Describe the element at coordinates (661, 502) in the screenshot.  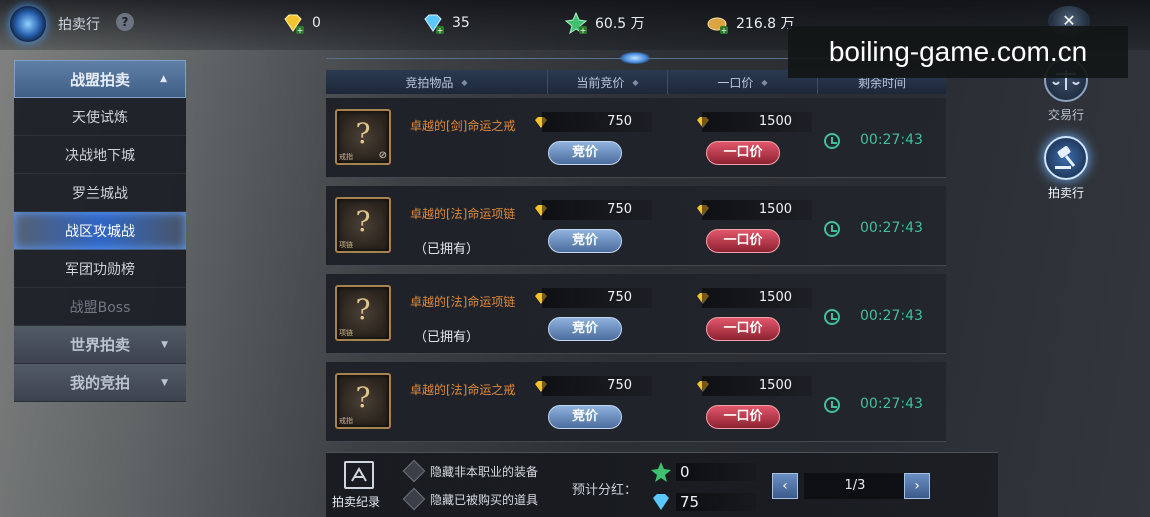
I see `blue-diamond-icon` at that location.